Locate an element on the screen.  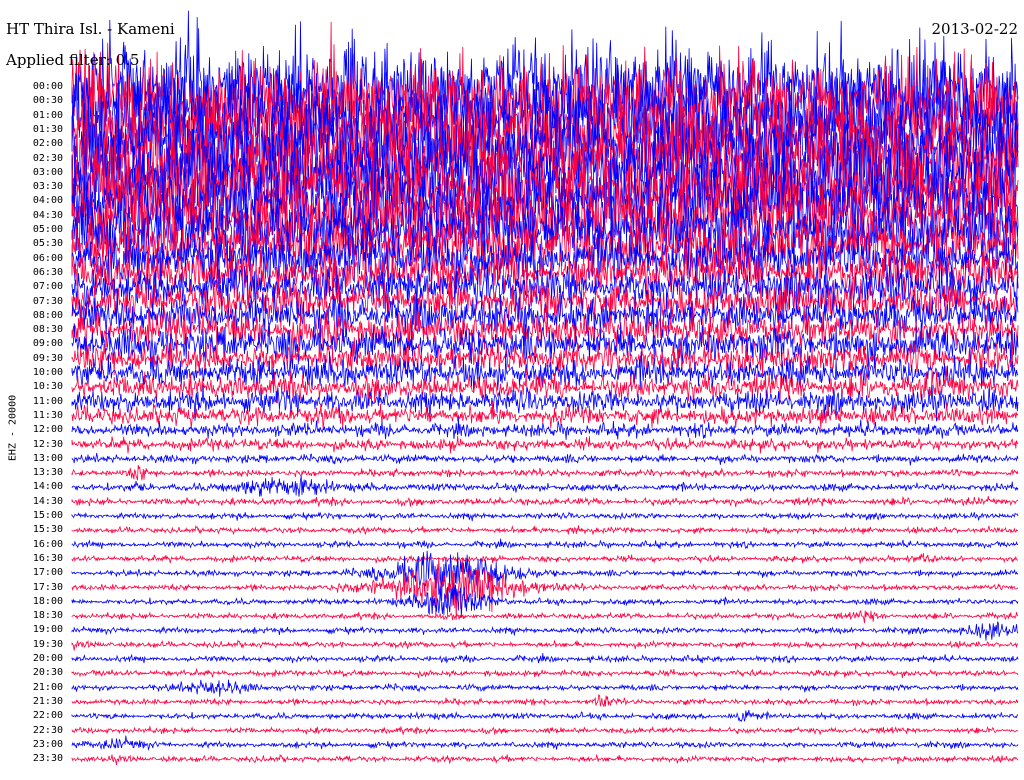
time-tick: 18:30 is located at coordinates (47, 616).